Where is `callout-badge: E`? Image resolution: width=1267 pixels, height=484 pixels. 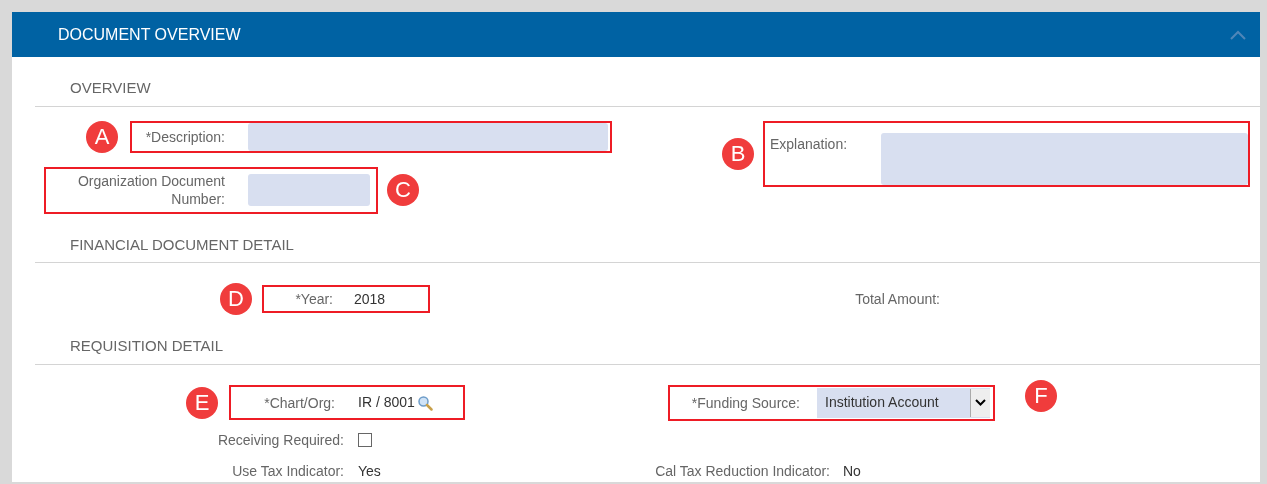
callout-badge: E is located at coordinates (202, 402).